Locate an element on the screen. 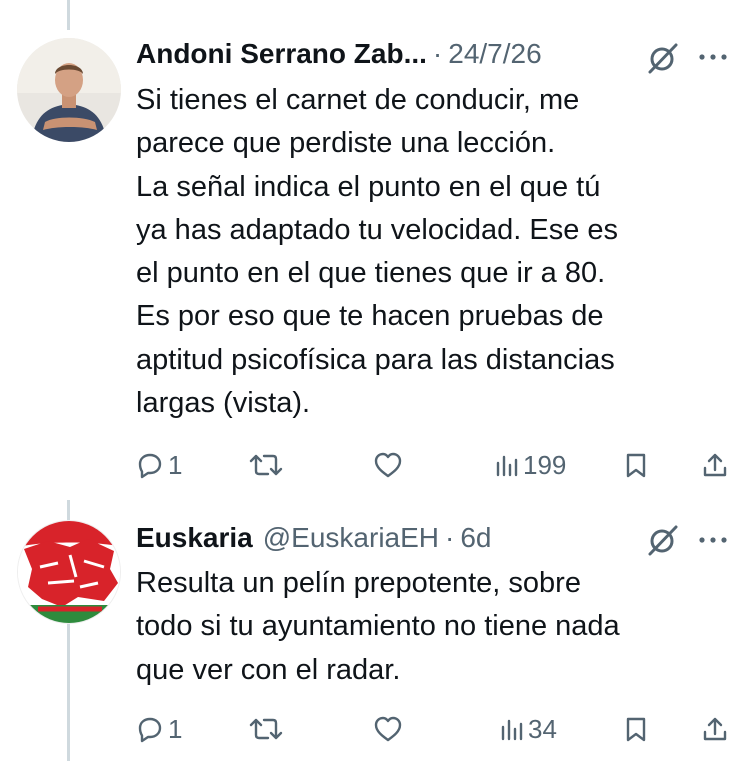 The height and width of the screenshot is (761, 732). tweet-text-line: largas (vista). is located at coordinates (223, 403).